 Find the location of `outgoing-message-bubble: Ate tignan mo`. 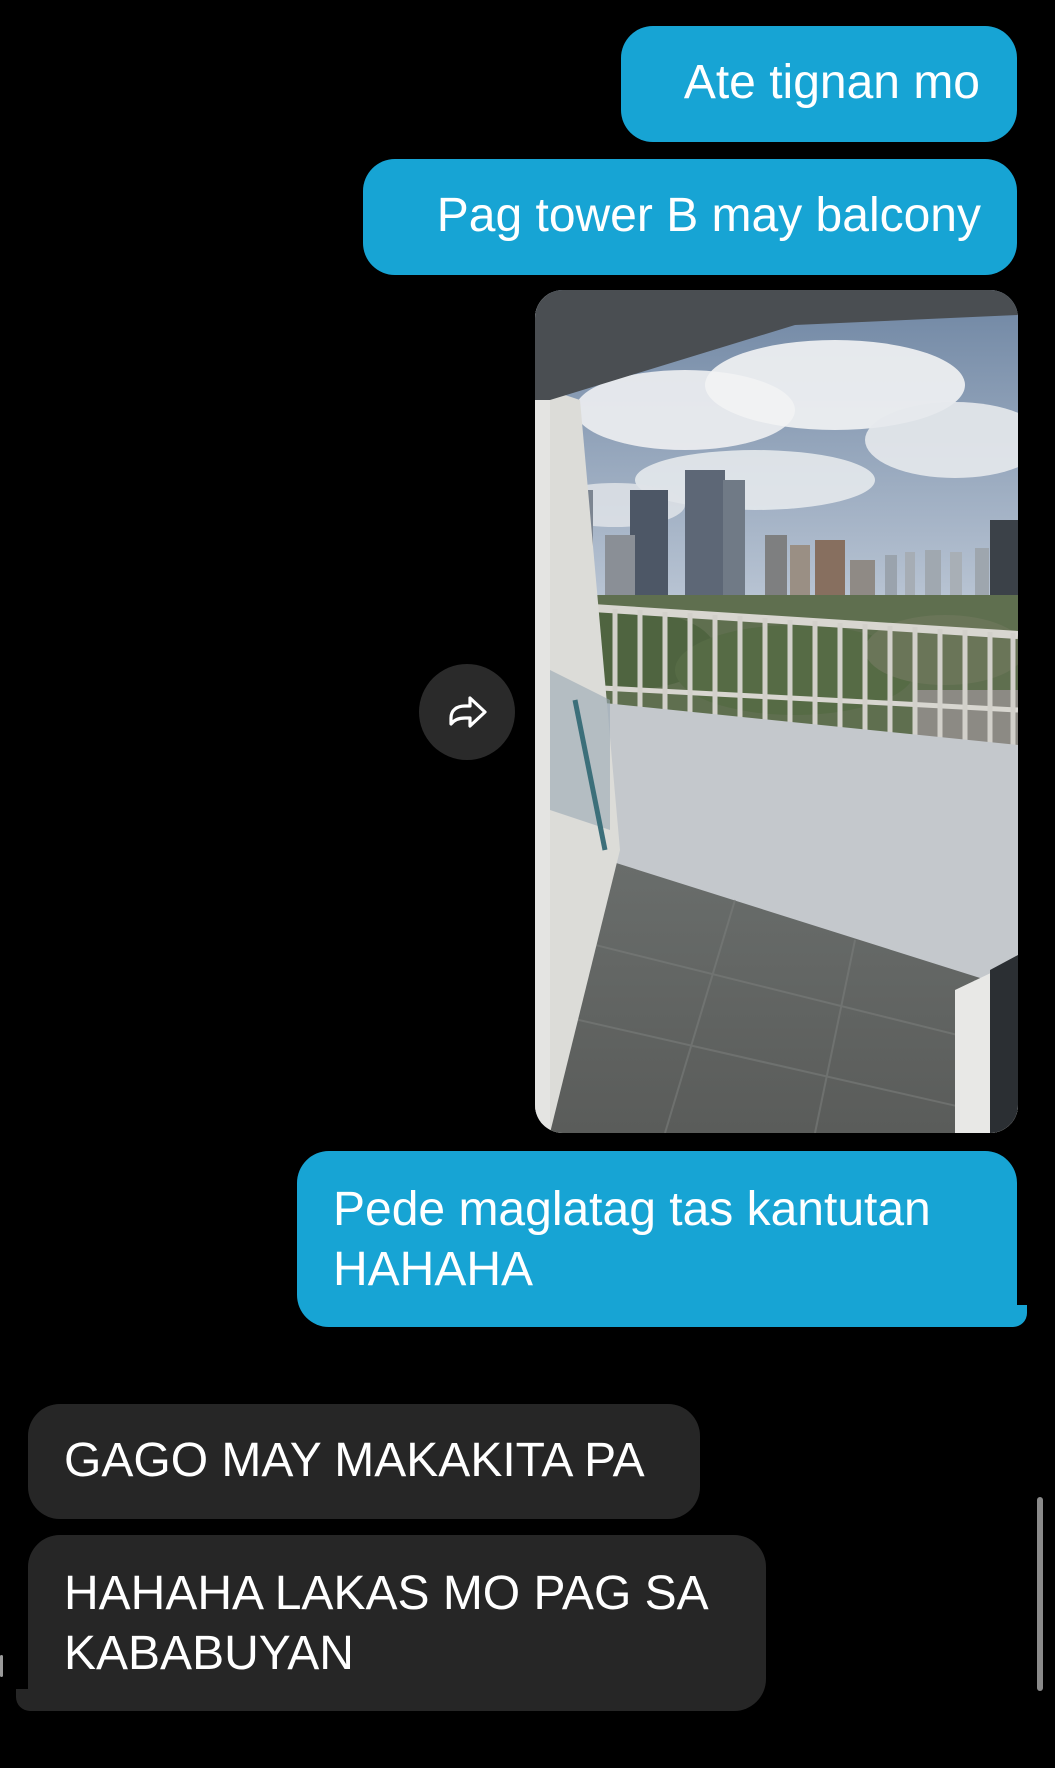

outgoing-message-bubble: Ate tignan mo is located at coordinates (819, 84).